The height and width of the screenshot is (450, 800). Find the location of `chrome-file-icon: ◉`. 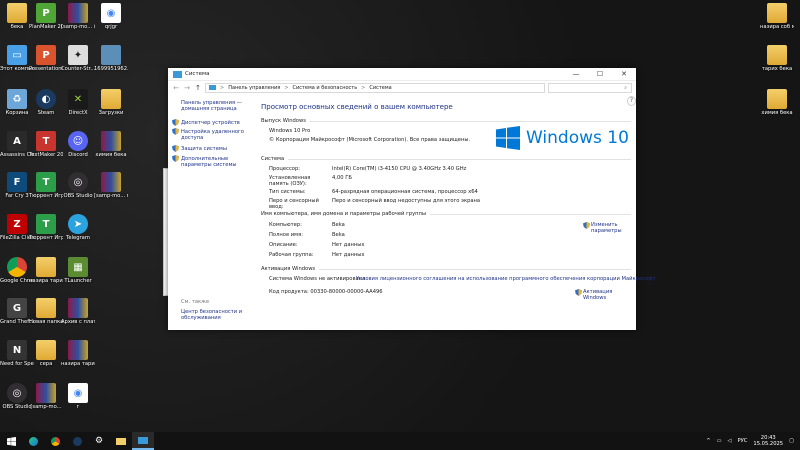

chrome-file-icon: ◉ is located at coordinates (78, 393).